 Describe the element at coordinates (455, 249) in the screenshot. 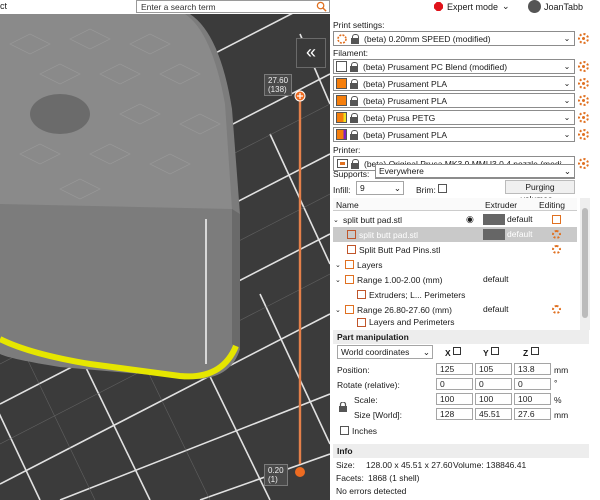

I see `table-row: Split Butt Pad Pins.stl` at that location.